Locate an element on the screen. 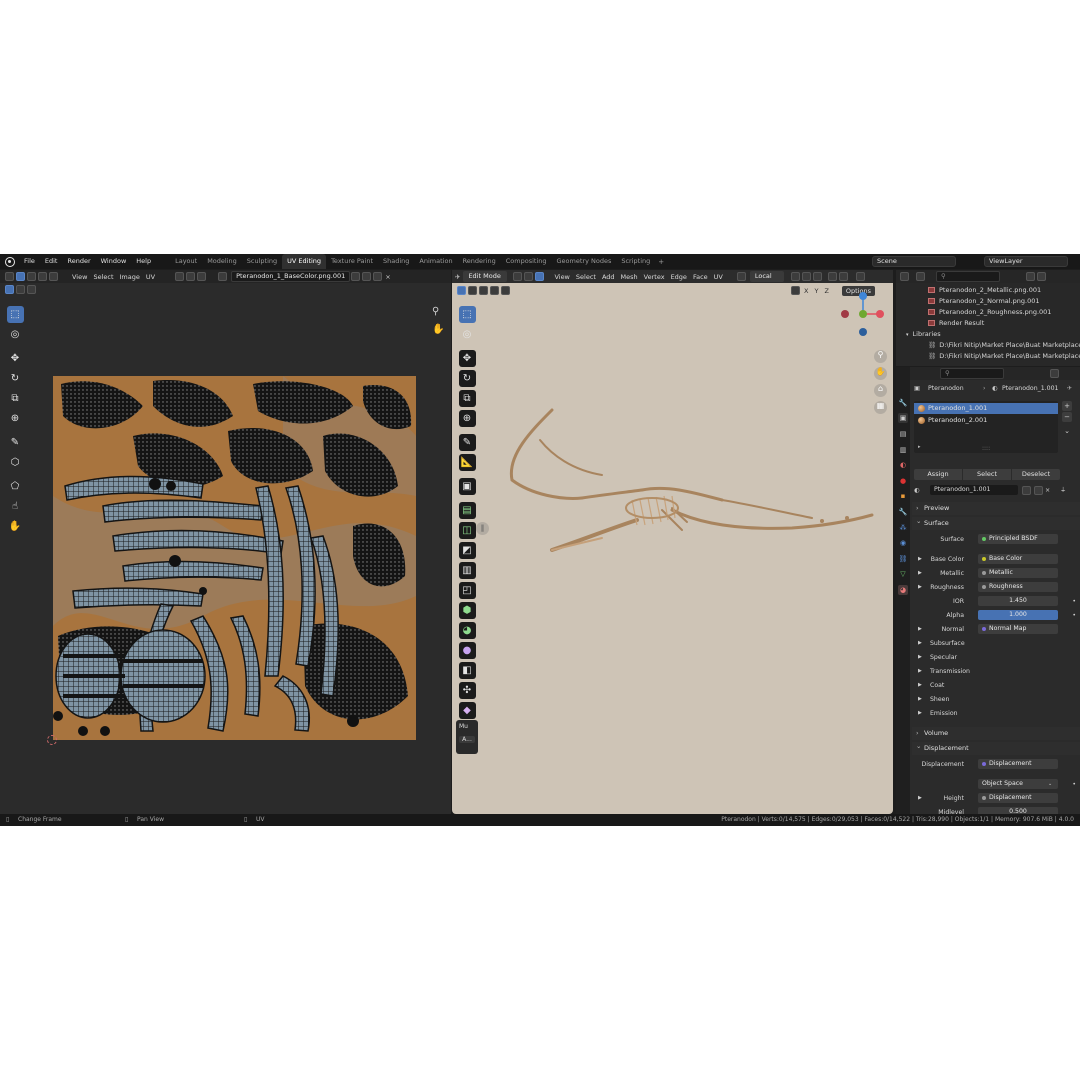  vp-menu-vertex: Vertex is located at coordinates (654, 277).